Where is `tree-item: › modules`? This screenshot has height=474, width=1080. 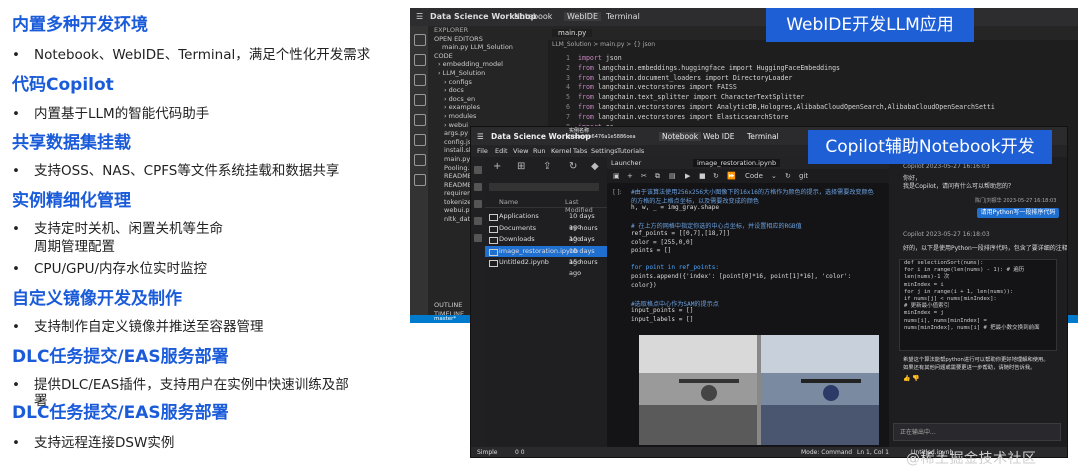 tree-item: › modules is located at coordinates (488, 116).